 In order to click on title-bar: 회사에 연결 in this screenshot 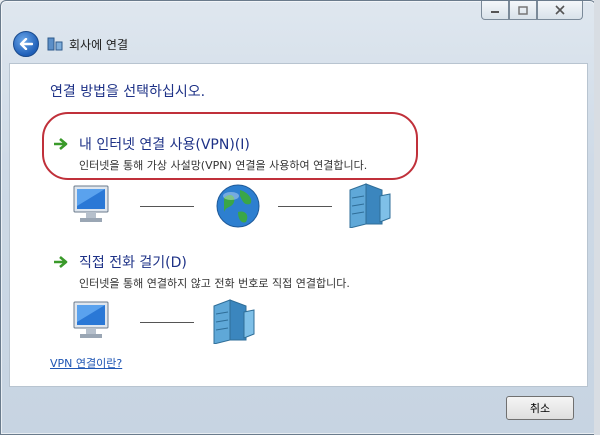, I will do `click(70, 44)`.